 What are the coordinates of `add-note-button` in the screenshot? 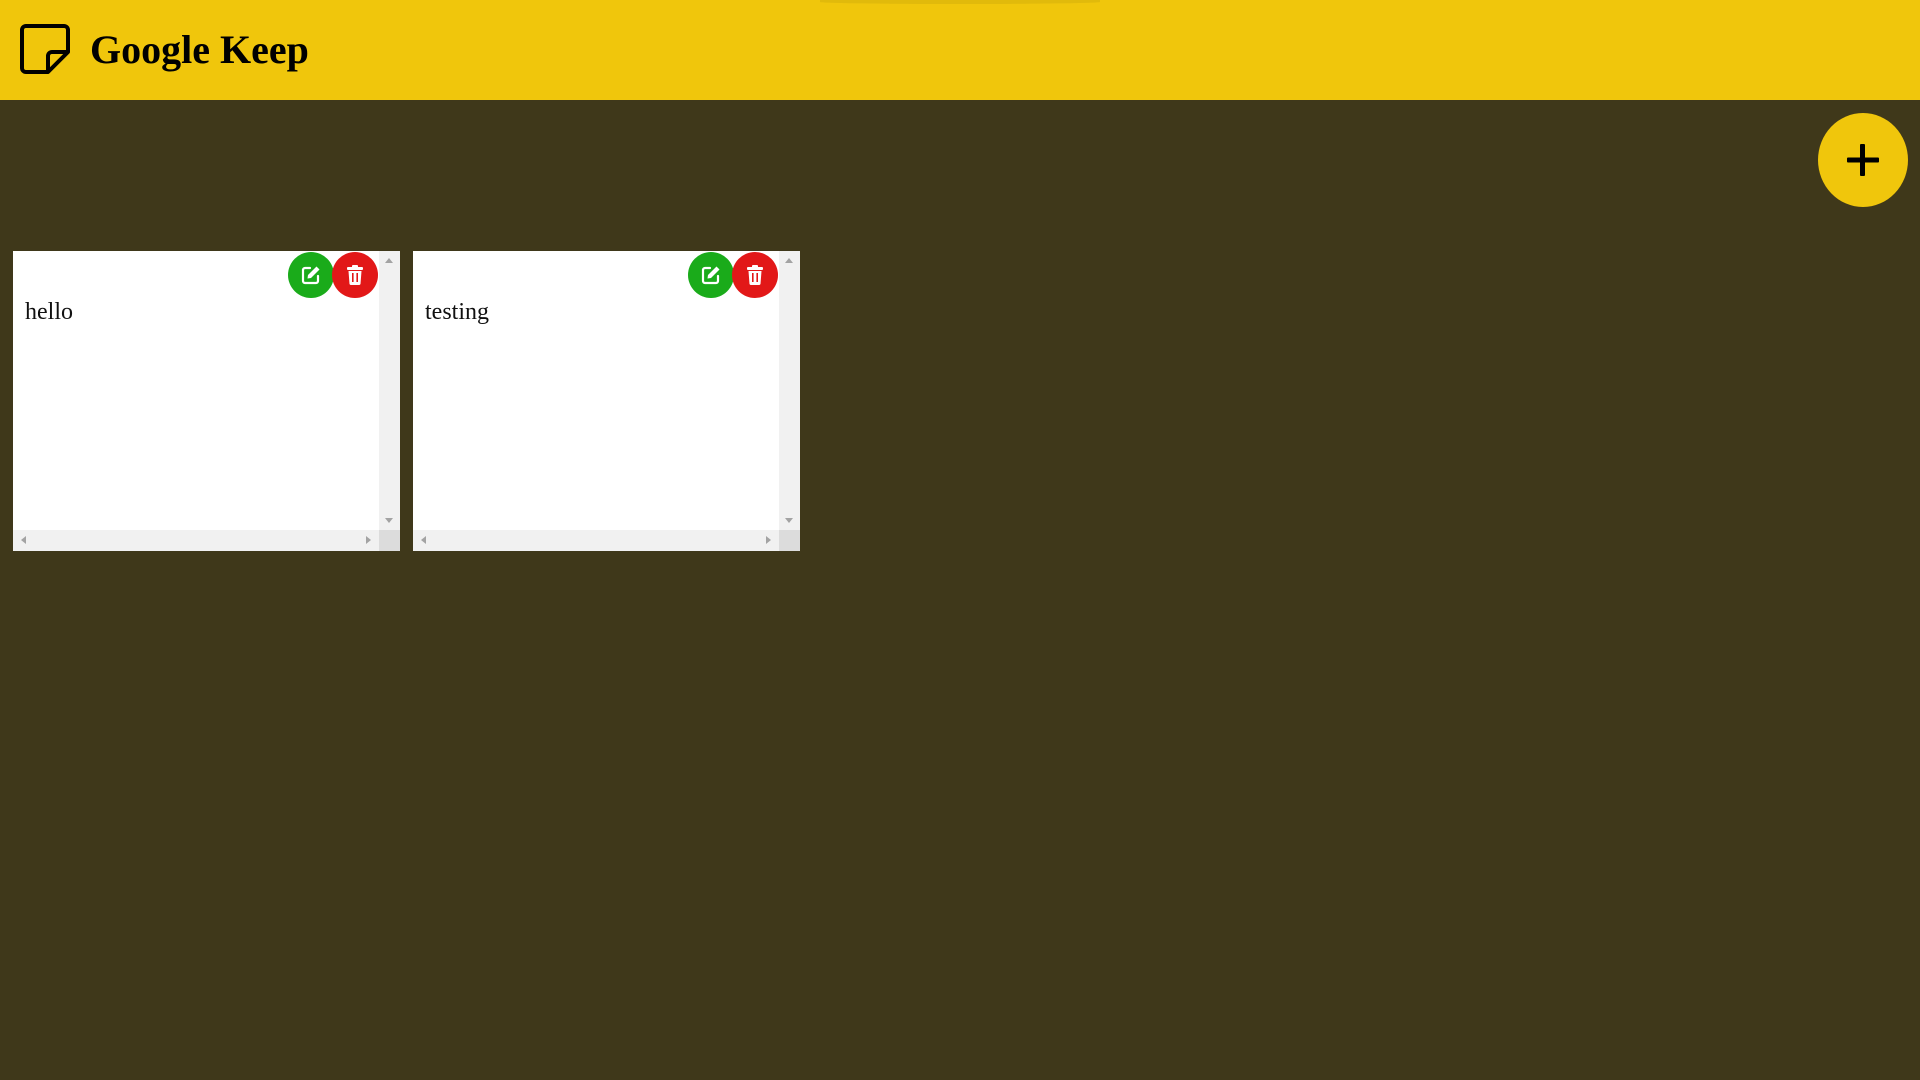 It's located at (1863, 160).